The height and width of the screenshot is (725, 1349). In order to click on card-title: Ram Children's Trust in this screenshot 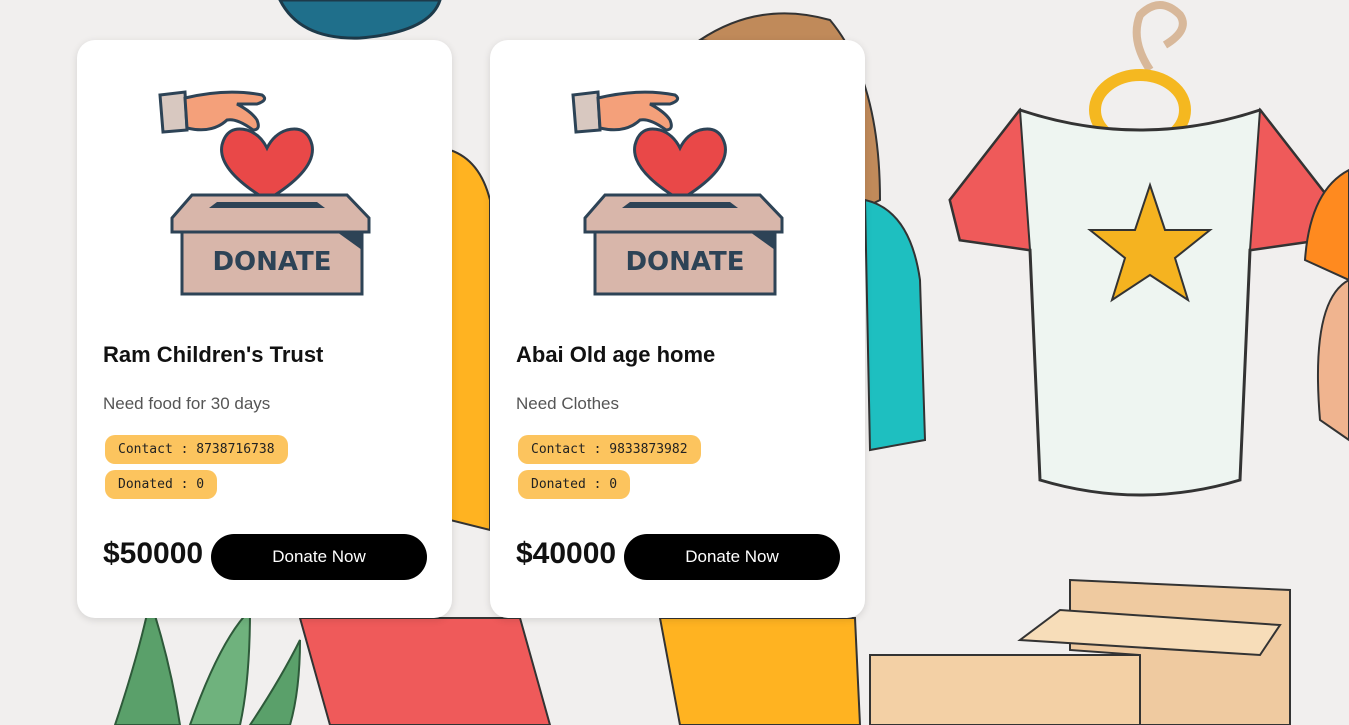, I will do `click(213, 354)`.